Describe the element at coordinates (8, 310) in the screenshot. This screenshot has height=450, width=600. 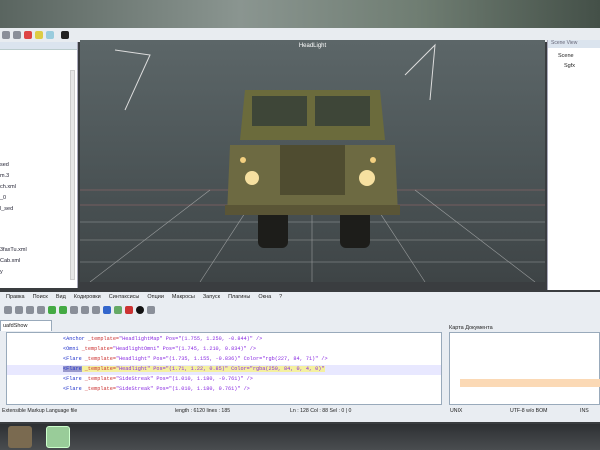
I see `new-icon` at that location.